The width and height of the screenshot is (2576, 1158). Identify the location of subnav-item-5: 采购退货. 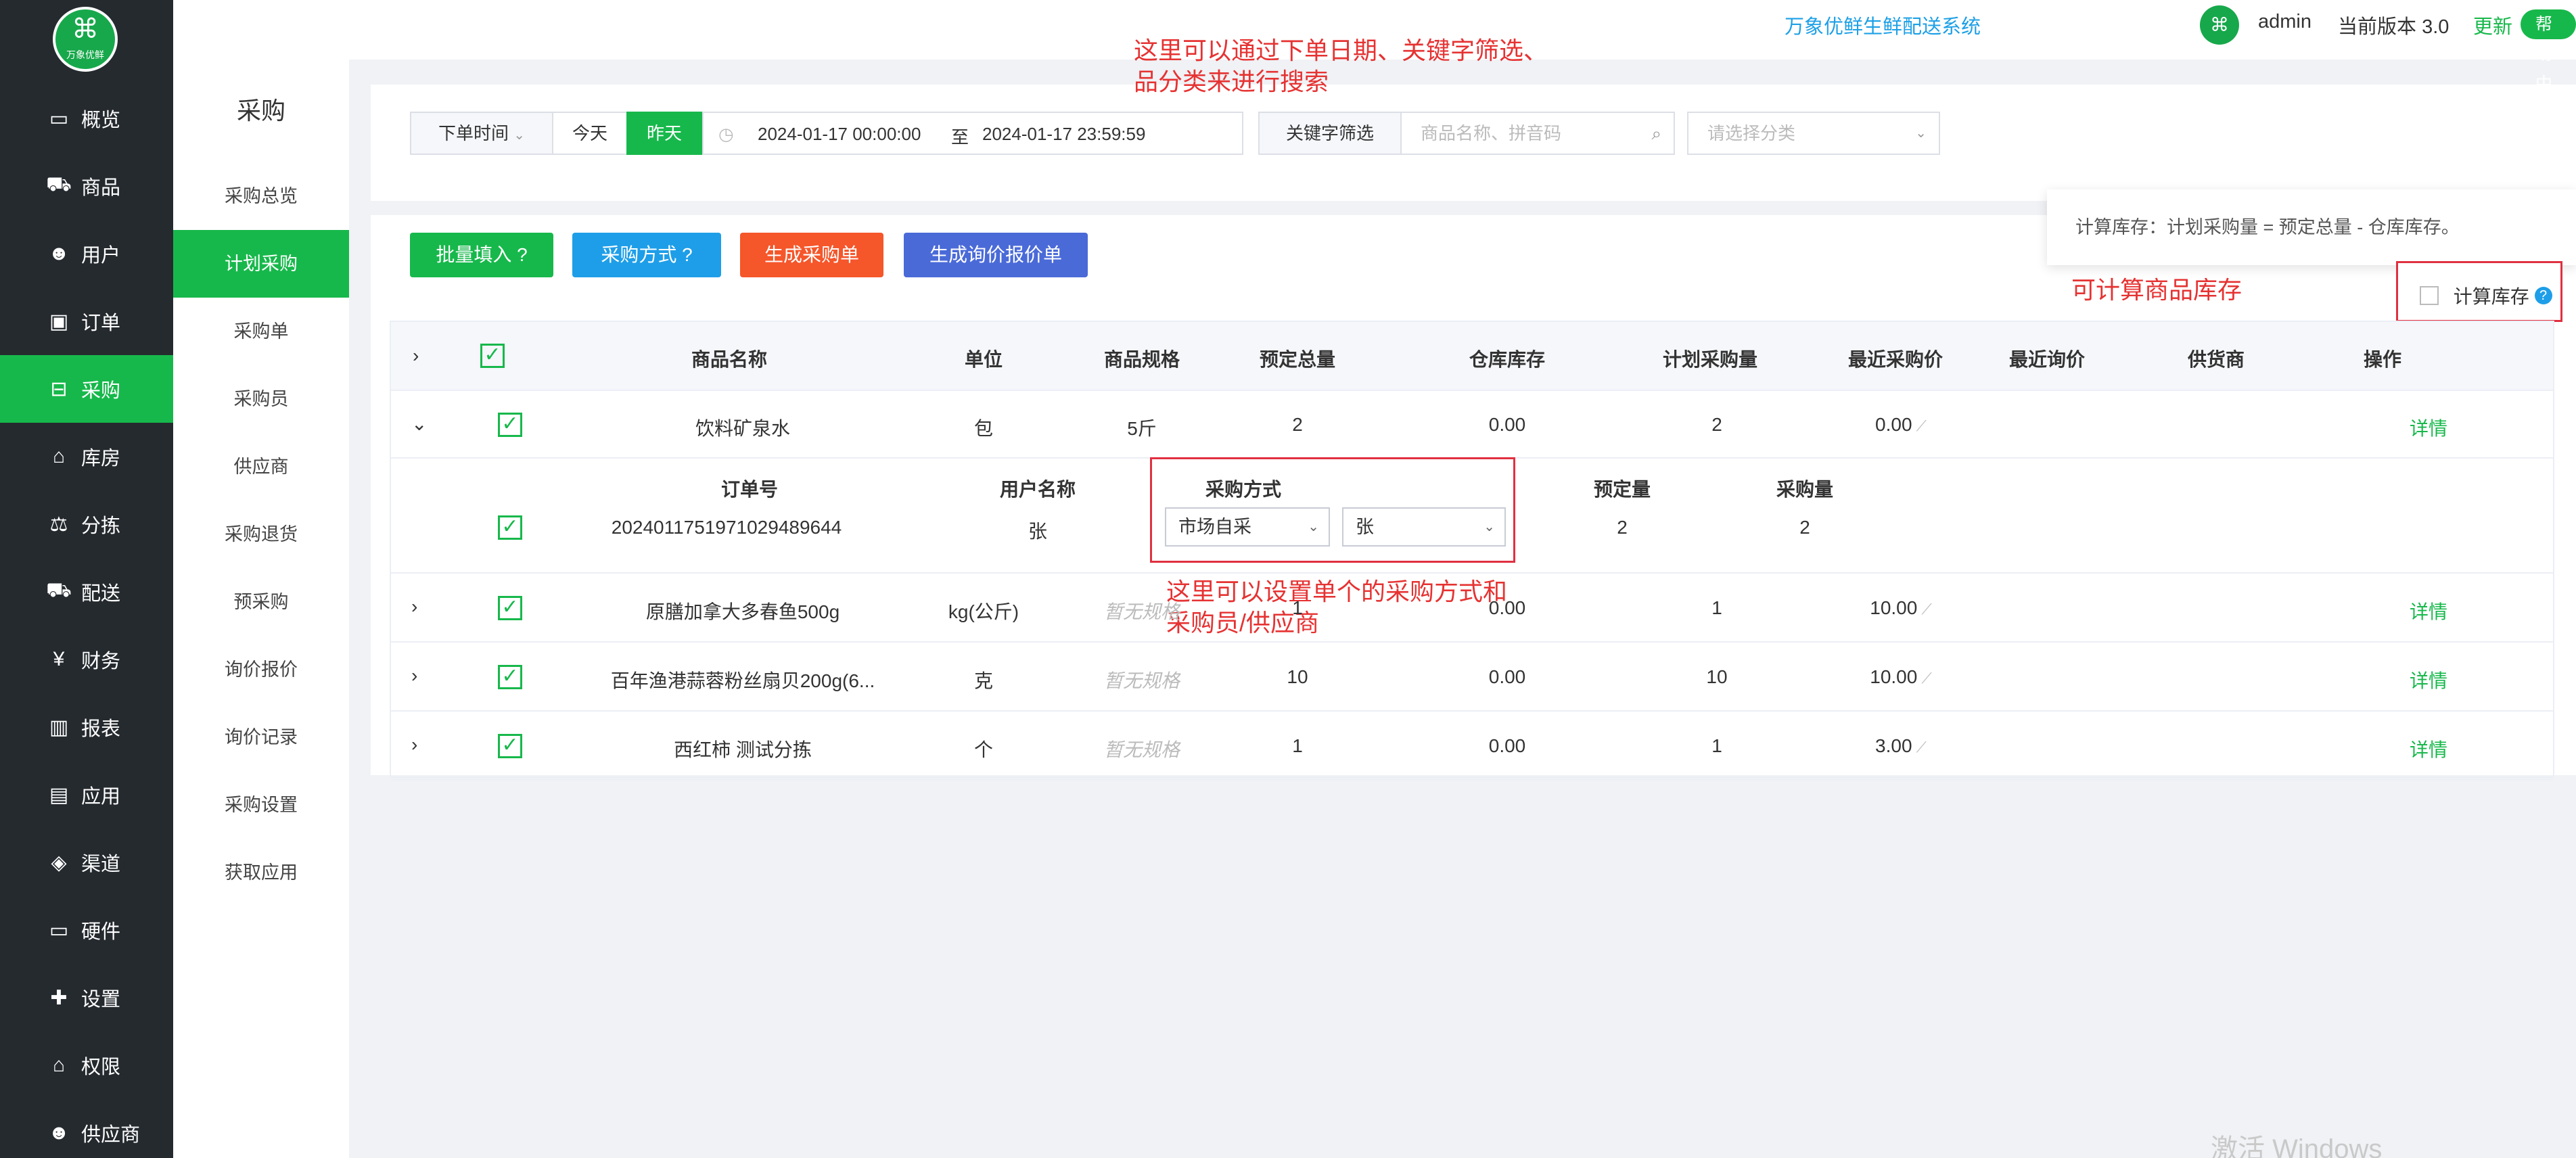
(261, 534).